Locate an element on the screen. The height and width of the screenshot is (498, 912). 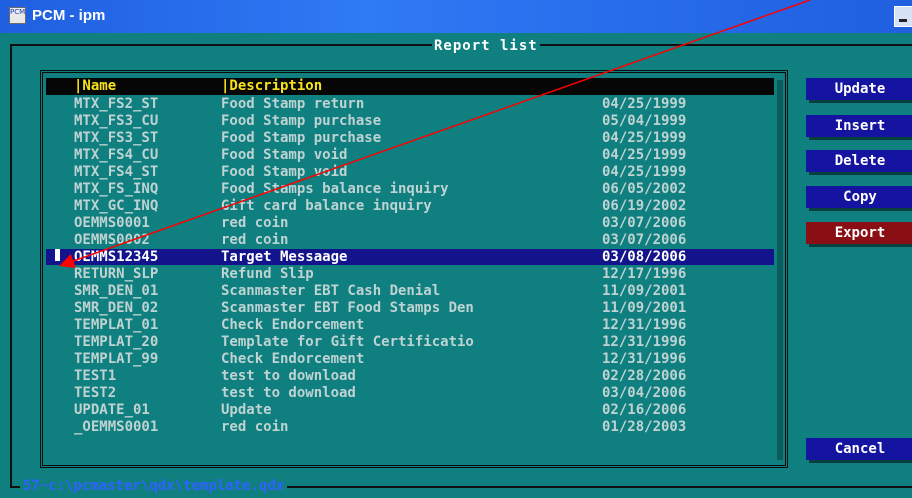
row-name: OEMMS0001 is located at coordinates (112, 223).